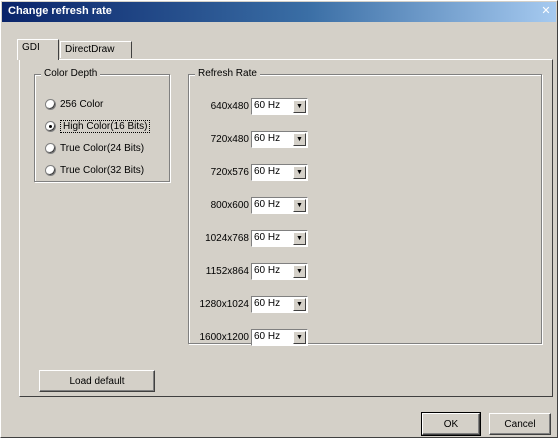 This screenshot has width=558, height=438. What do you see at coordinates (38, 49) in the screenshot?
I see `tab-gdi: GDI` at bounding box center [38, 49].